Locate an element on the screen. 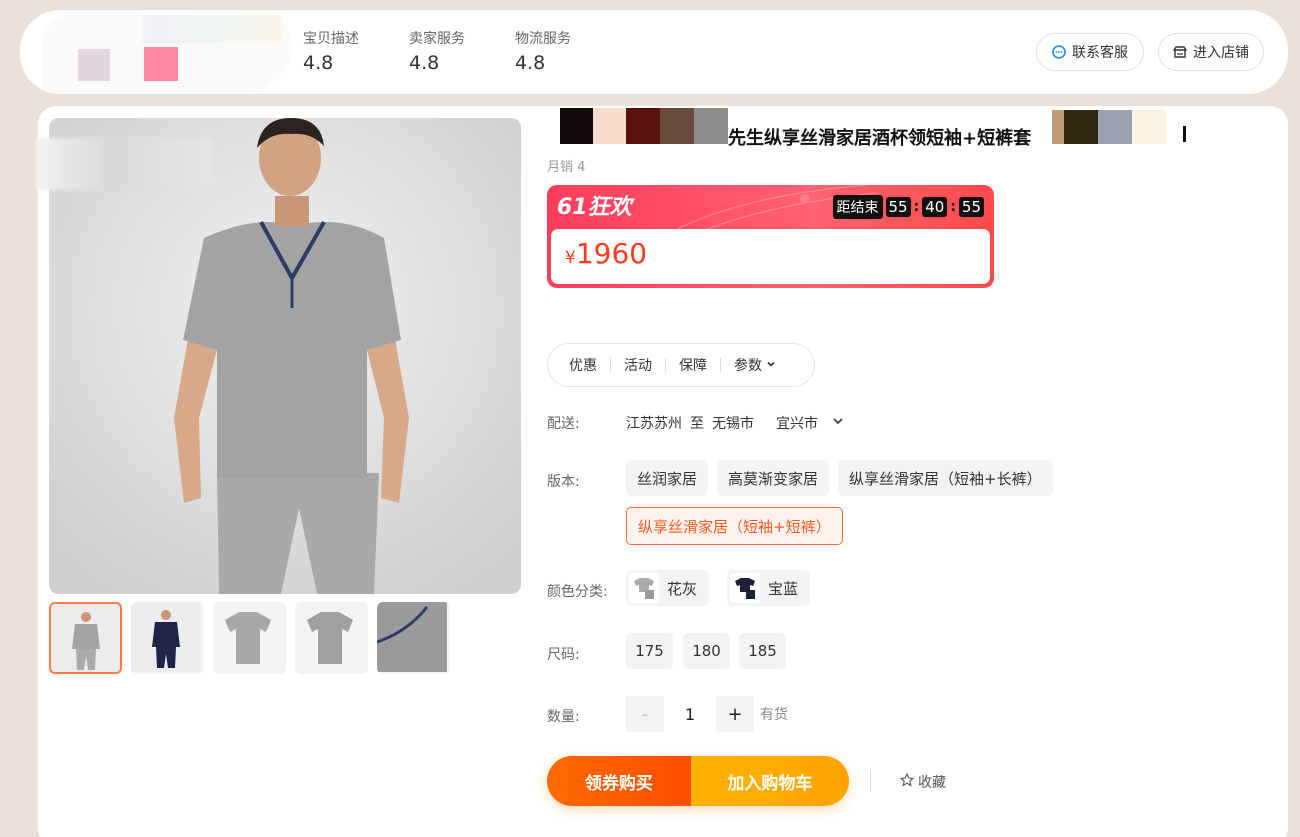 The image size is (1300, 837). tab-activity: 活动 is located at coordinates (638, 365).